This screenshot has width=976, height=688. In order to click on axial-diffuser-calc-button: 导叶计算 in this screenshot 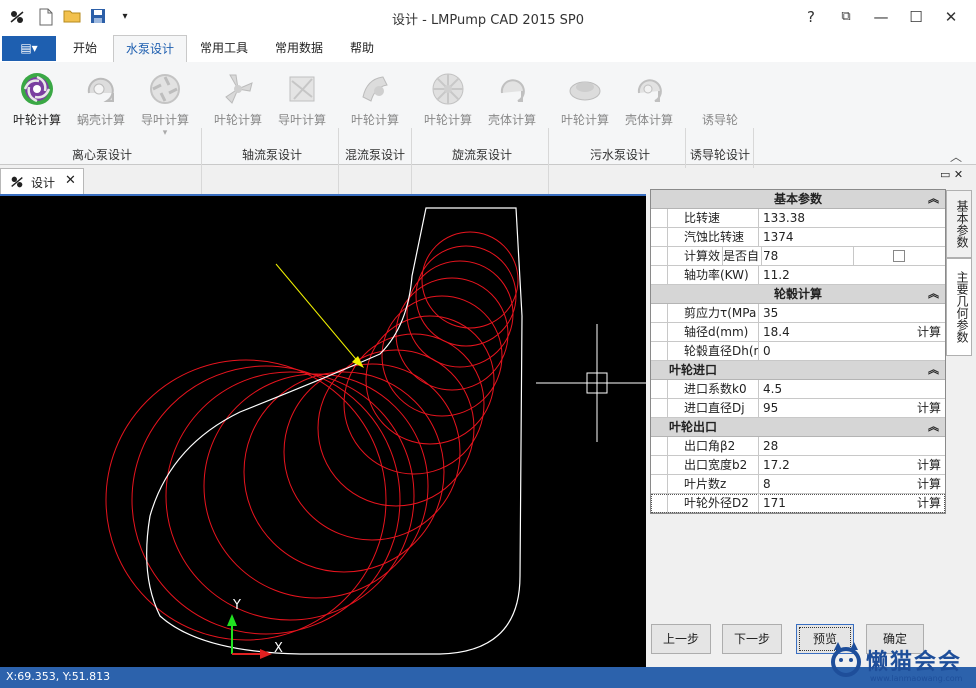, I will do `click(302, 103)`.